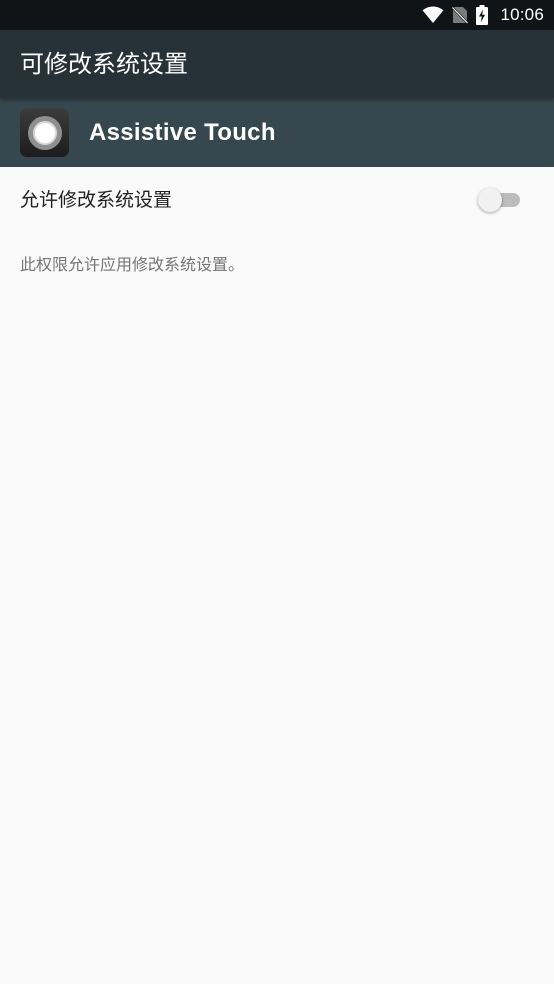  Describe the element at coordinates (132, 264) in the screenshot. I see `permission-description: 此权限允许应用修改系统设置。` at that location.